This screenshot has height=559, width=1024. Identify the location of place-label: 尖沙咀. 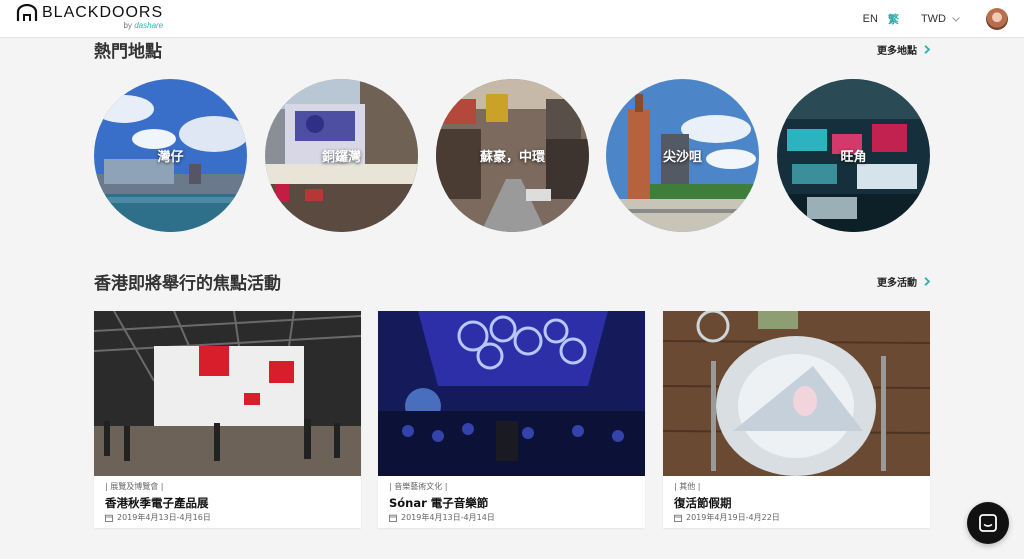
(682, 157).